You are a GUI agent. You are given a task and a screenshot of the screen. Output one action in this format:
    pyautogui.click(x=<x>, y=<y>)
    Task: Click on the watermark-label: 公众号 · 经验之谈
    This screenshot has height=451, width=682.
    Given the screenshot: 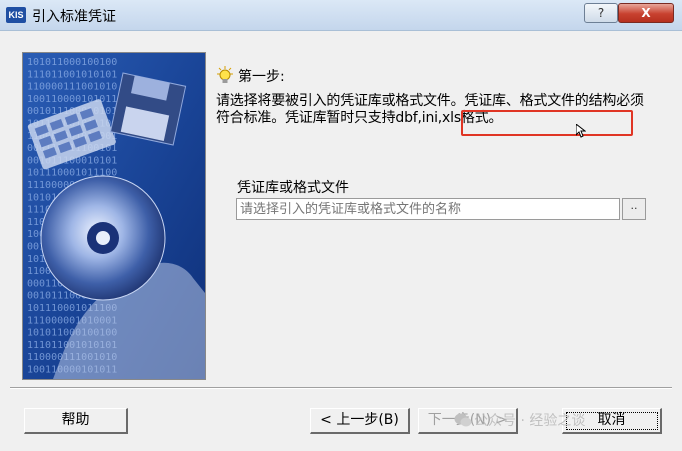 What is the action you would take?
    pyautogui.click(x=530, y=421)
    